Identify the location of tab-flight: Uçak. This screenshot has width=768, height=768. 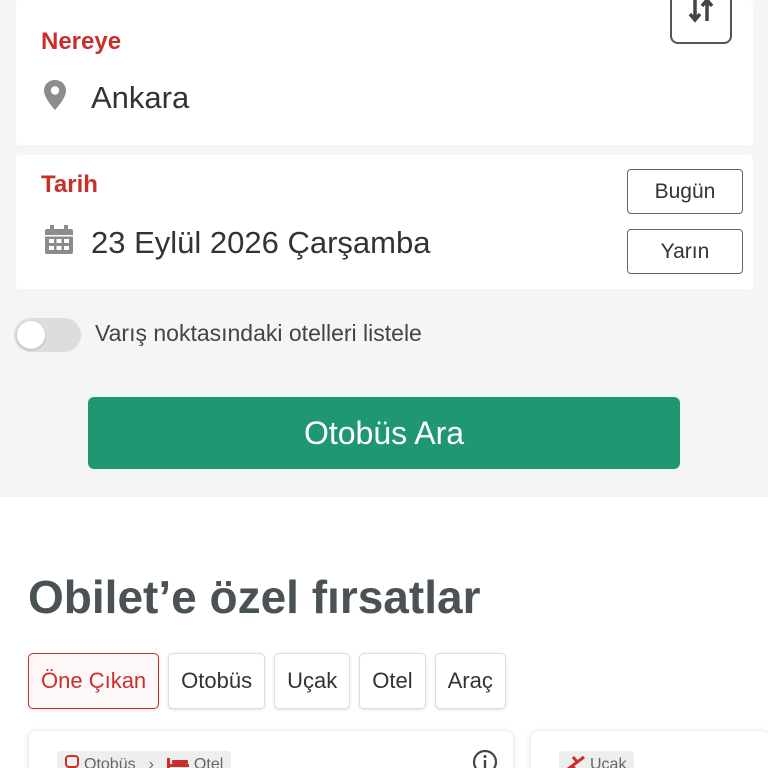
(312, 681).